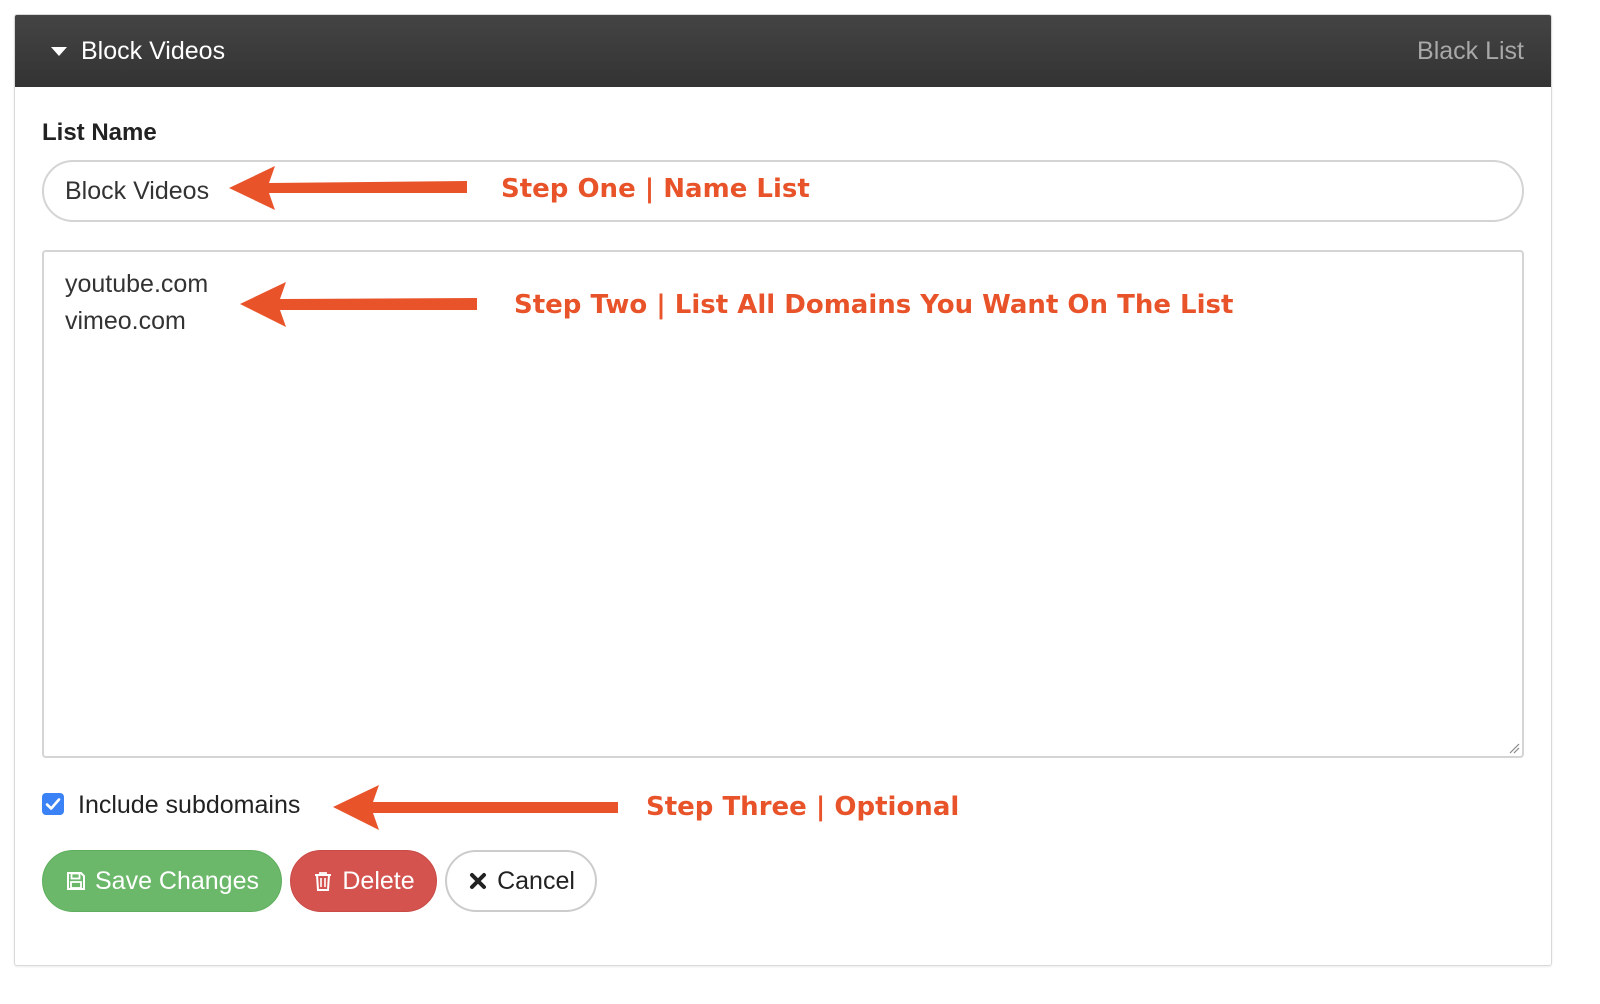  I want to click on trash-icon, so click(323, 881).